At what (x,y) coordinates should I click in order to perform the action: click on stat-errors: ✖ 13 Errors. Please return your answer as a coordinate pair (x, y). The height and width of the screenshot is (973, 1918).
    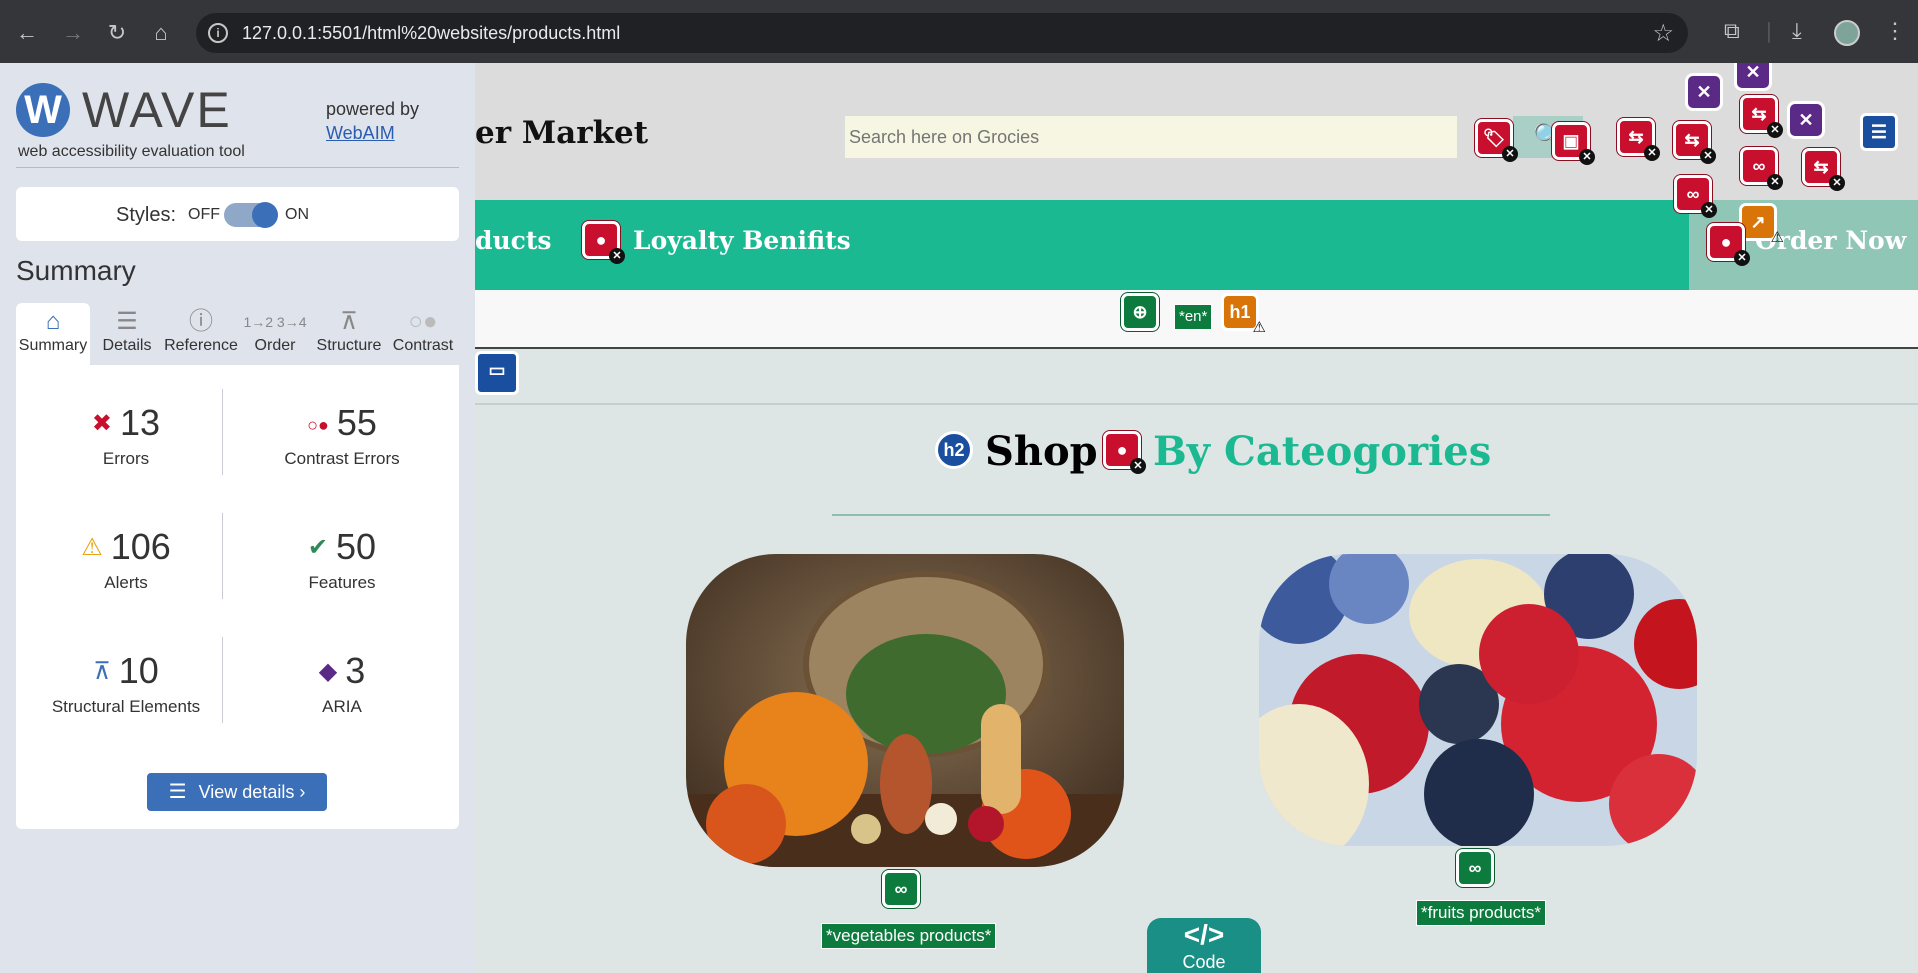
    Looking at the image, I should click on (126, 435).